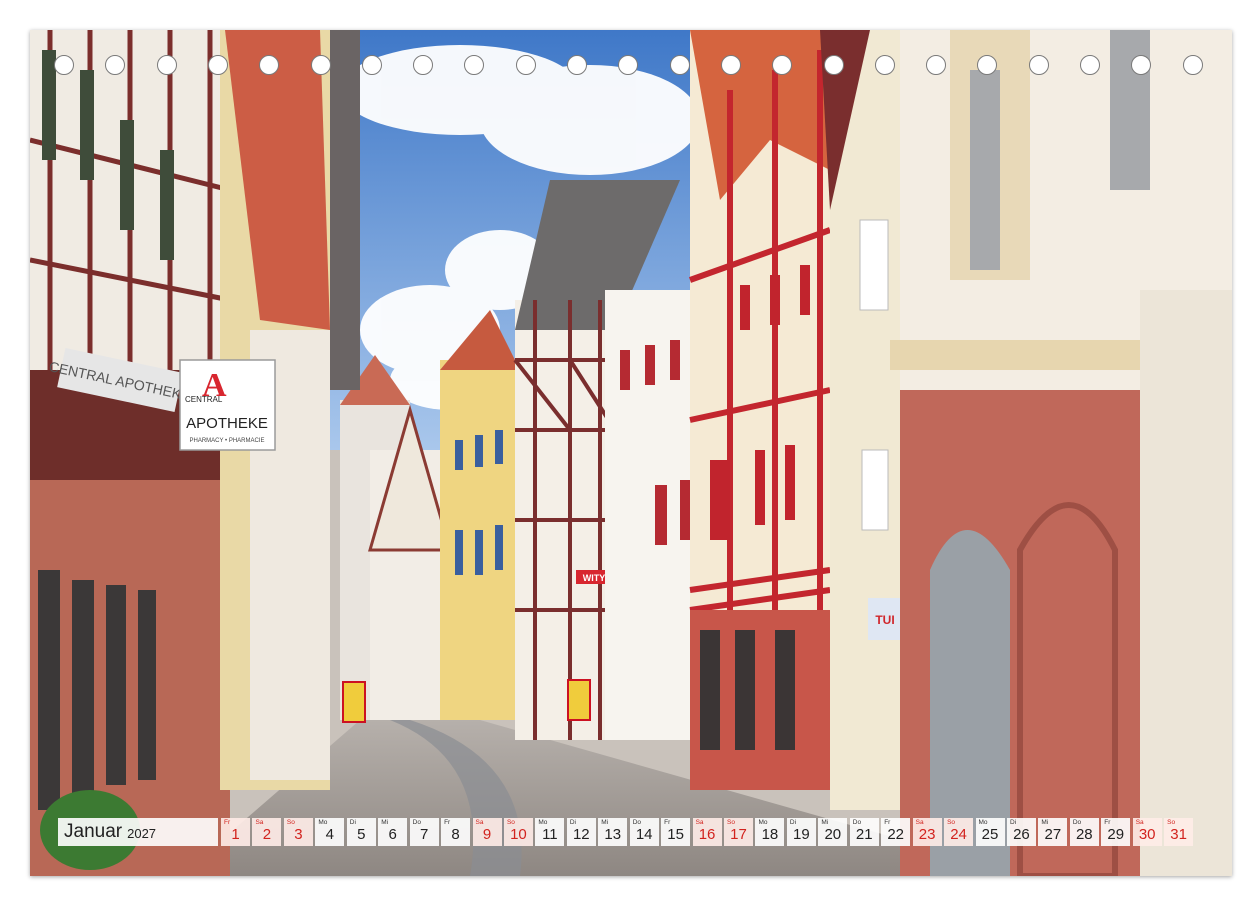 Image resolution: width=1260 pixels, height=905 pixels. I want to click on day-cell: Mo 4, so click(330, 832).